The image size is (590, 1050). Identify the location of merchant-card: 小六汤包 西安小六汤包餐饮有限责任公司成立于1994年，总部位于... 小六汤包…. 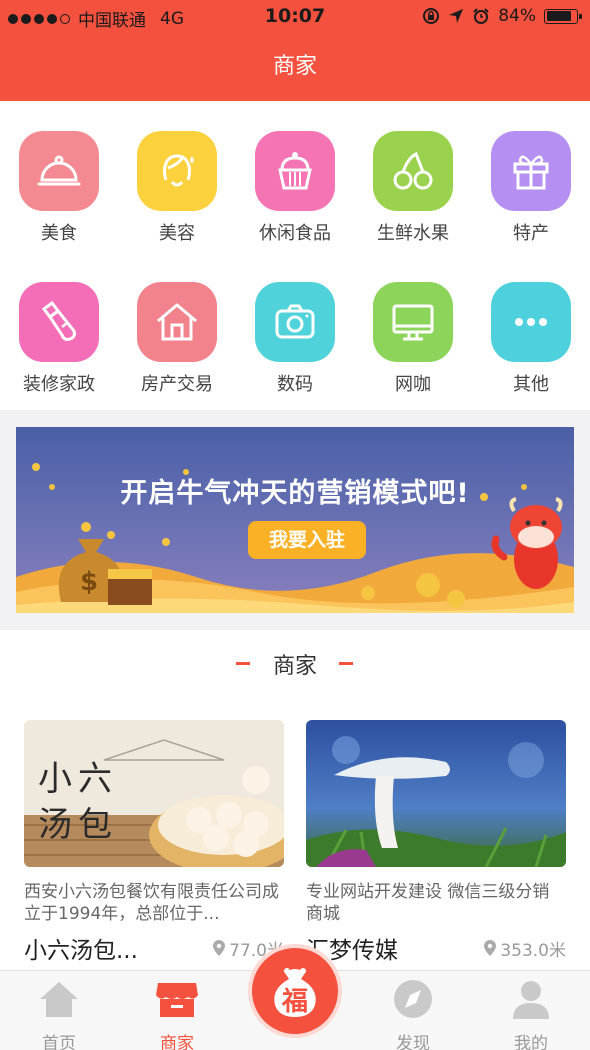
(154, 842).